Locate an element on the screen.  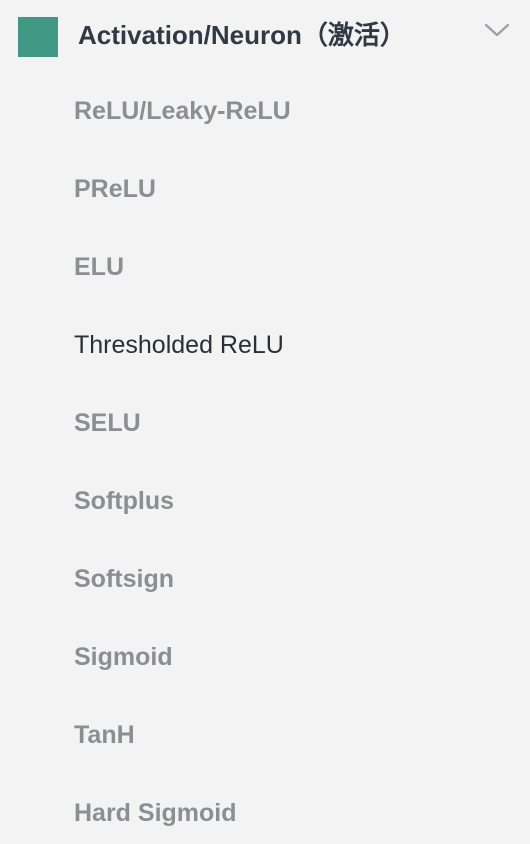
group-header-activation: Activation/Neuron（激活） is located at coordinates (265, 36).